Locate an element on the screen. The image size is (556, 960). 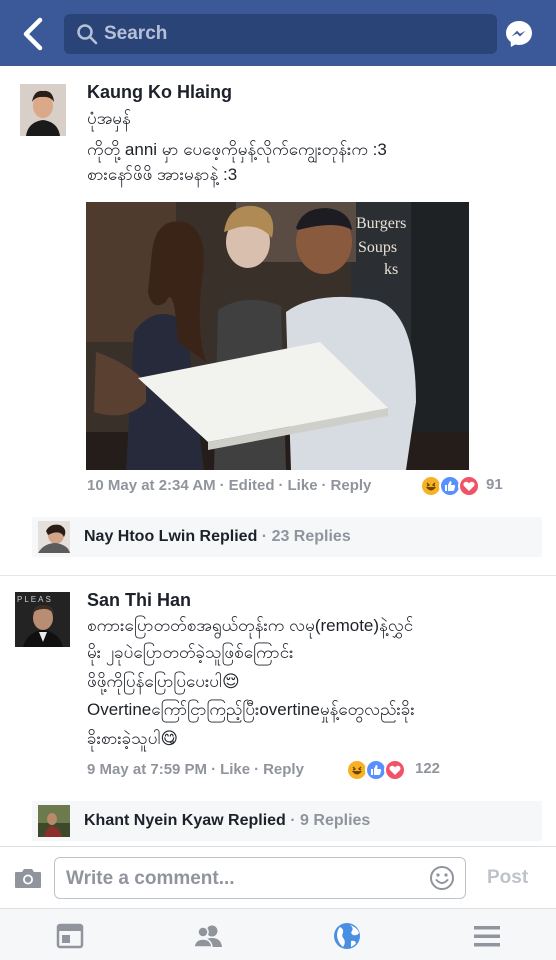
replies-row: Khant Nyein Kyaw Replied · 9 Replies is located at coordinates (287, 821).